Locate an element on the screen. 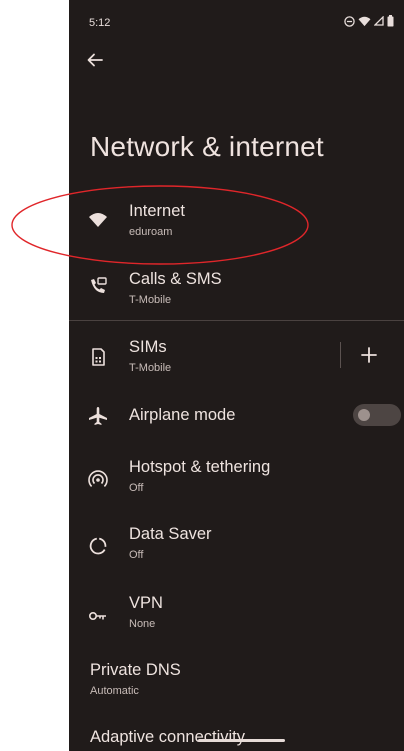  wifi-status-icon is located at coordinates (364, 21).